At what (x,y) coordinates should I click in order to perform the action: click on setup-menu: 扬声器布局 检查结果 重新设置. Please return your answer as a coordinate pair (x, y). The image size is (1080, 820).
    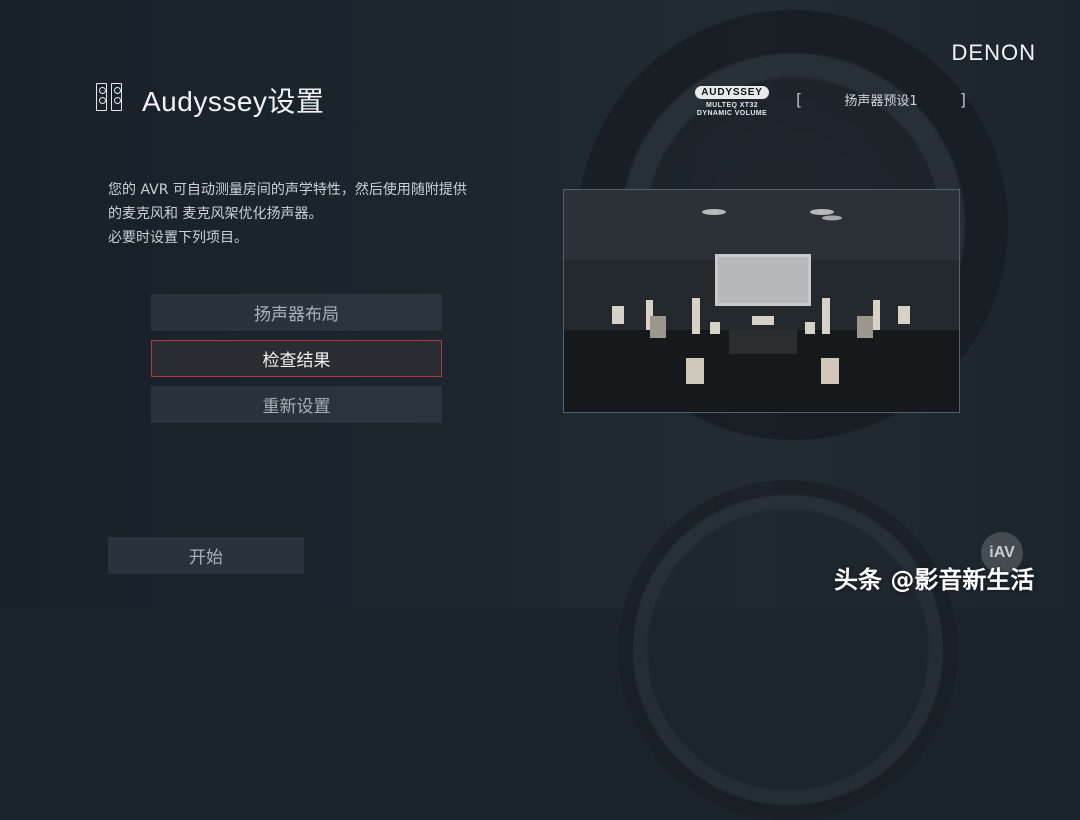
    Looking at the image, I should click on (296, 363).